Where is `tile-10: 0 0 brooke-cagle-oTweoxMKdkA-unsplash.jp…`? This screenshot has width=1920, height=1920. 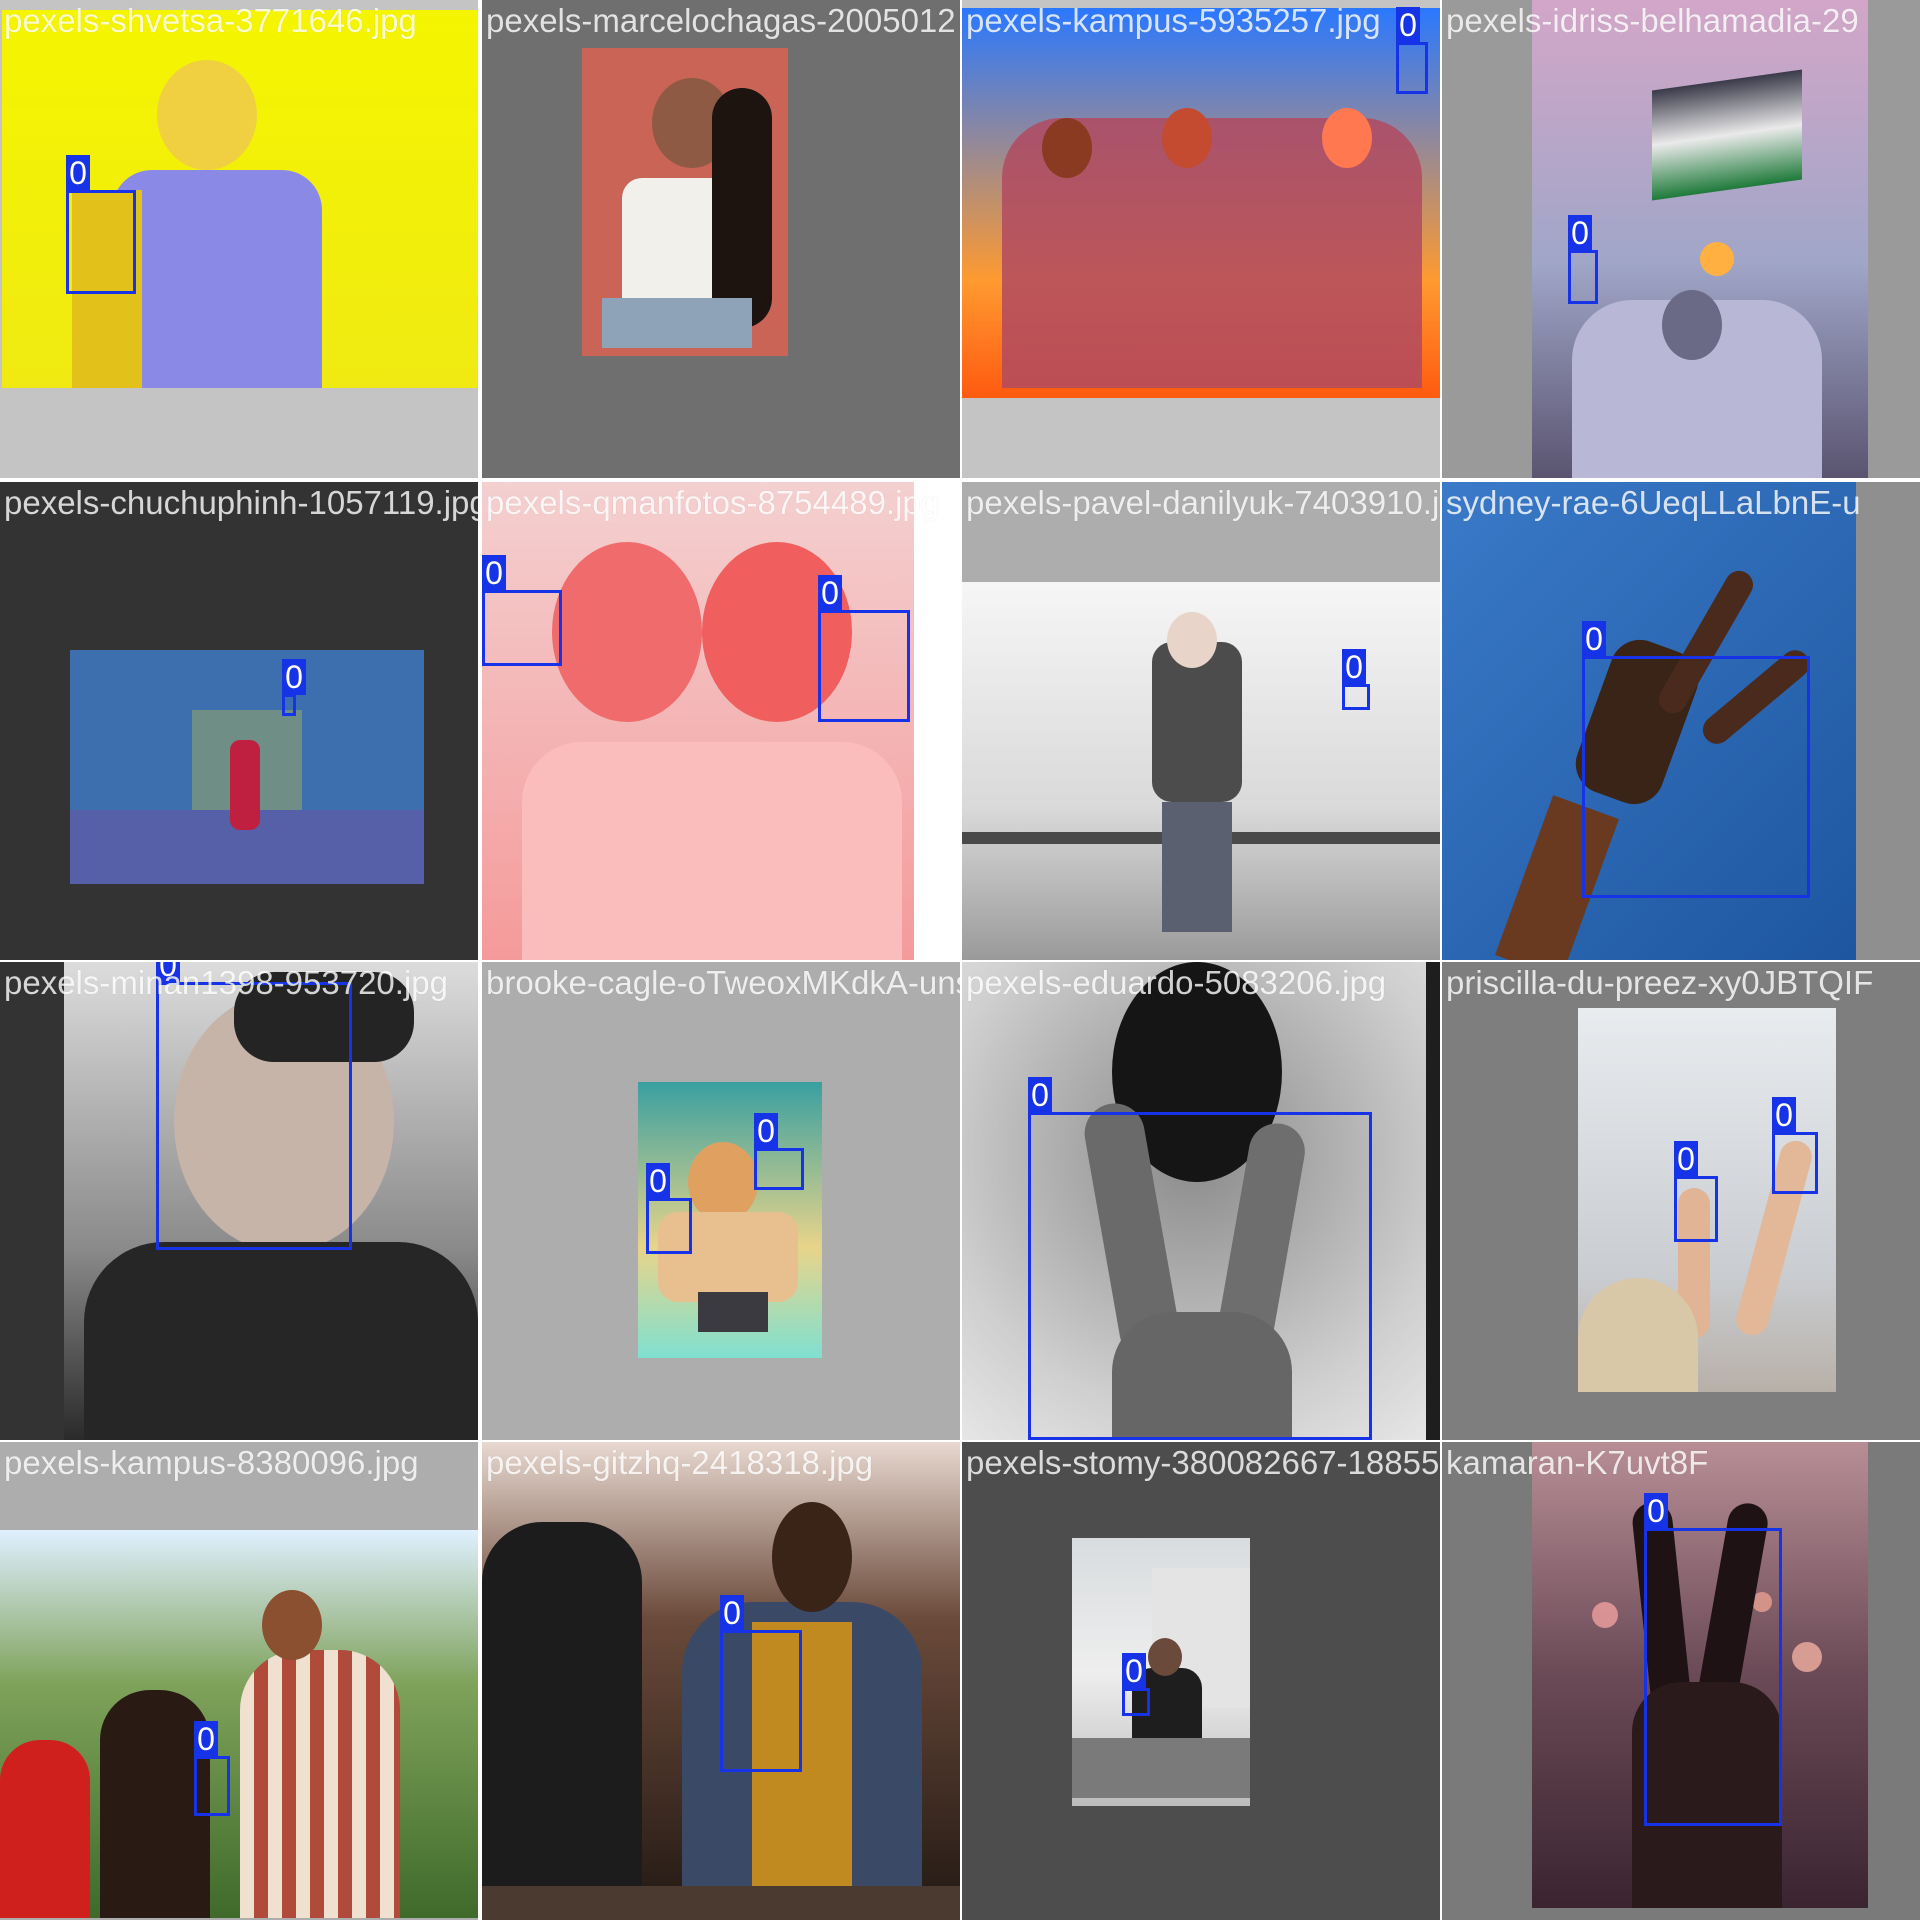
tile-10: 0 0 brooke-cagle-oTweoxMKdkA-unsplash.jp… is located at coordinates (721, 1201).